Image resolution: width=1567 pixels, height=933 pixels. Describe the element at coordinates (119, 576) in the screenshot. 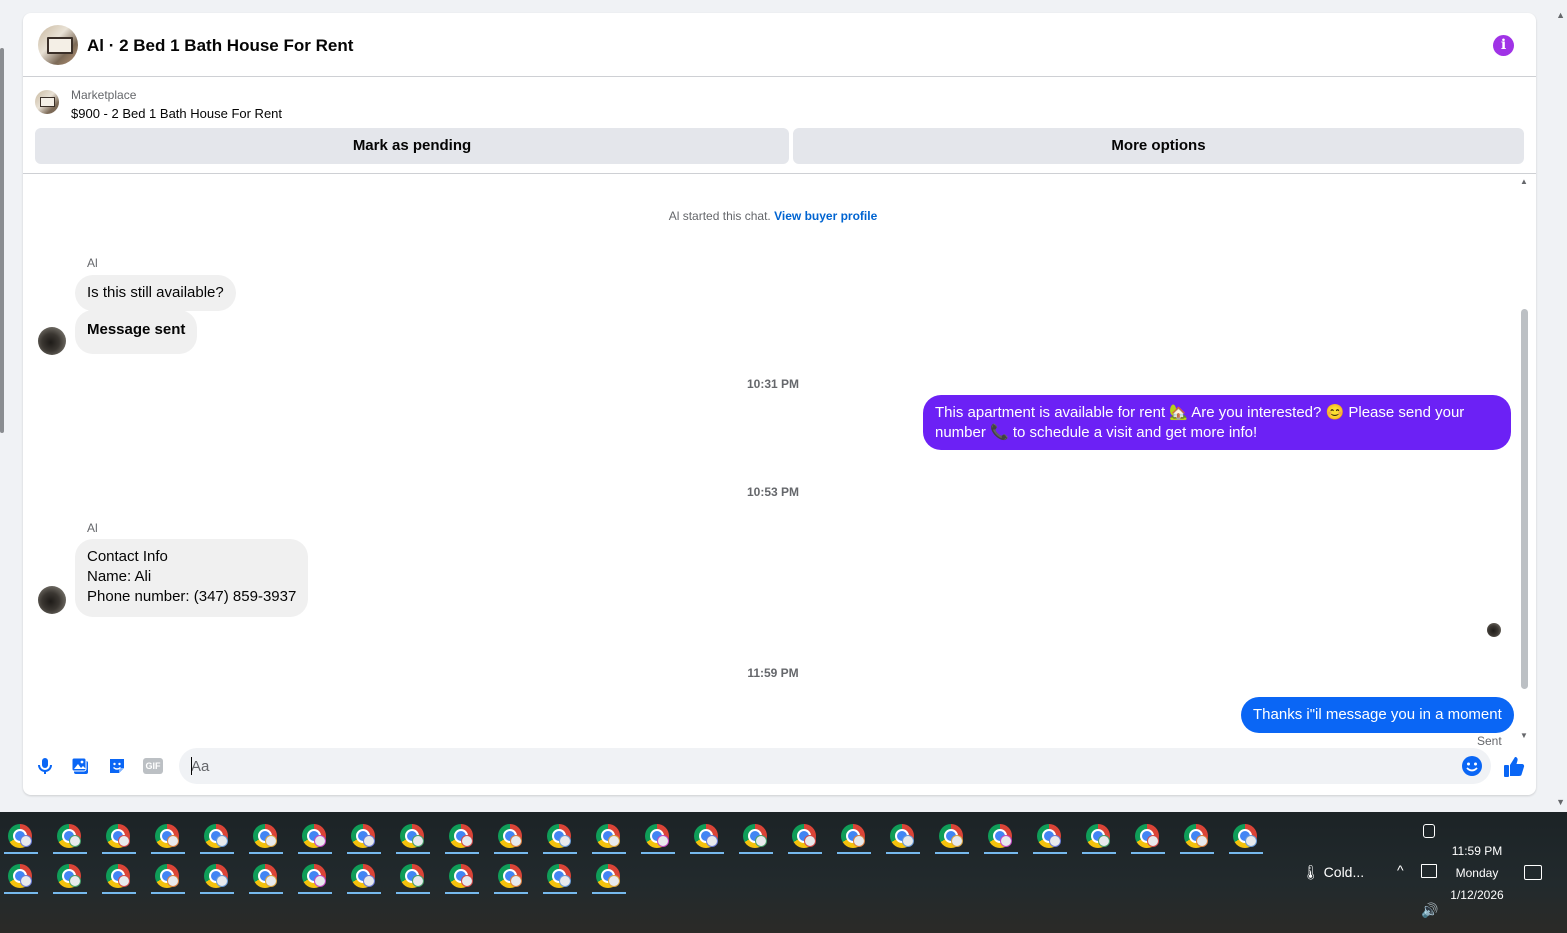

I see `contact-name: Name: Ali` at that location.